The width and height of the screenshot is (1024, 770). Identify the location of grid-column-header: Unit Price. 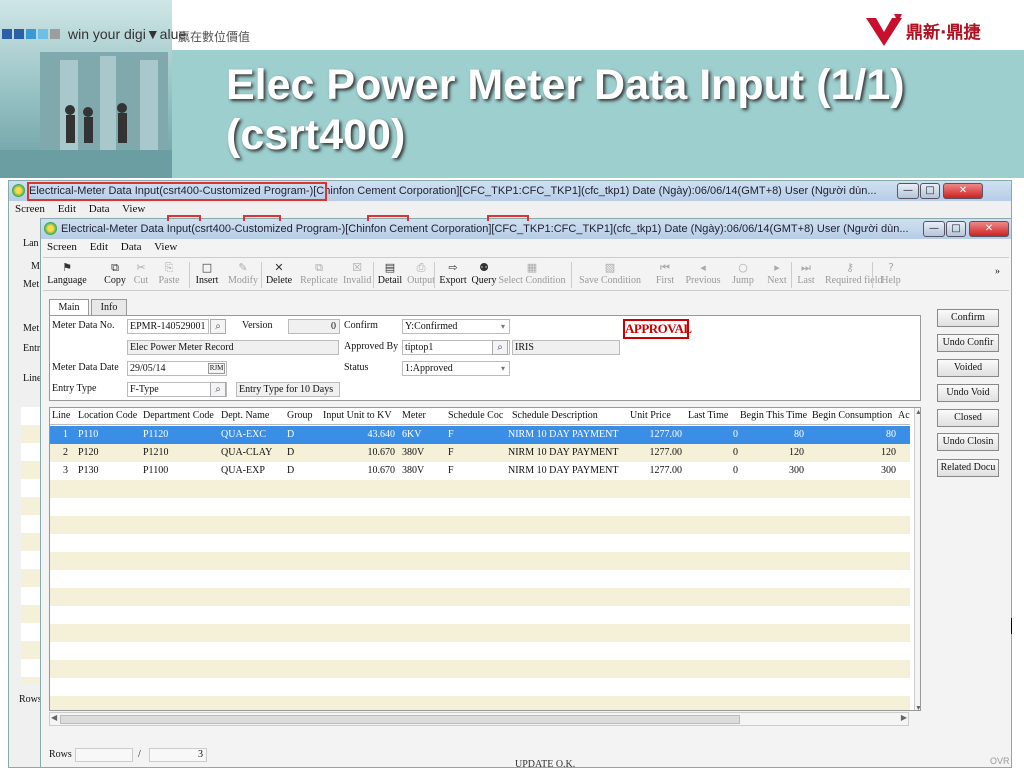
(658, 415).